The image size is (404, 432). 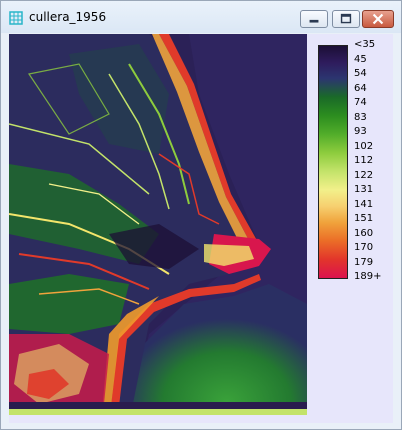 I want to click on legend-label: 83, so click(x=360, y=117).